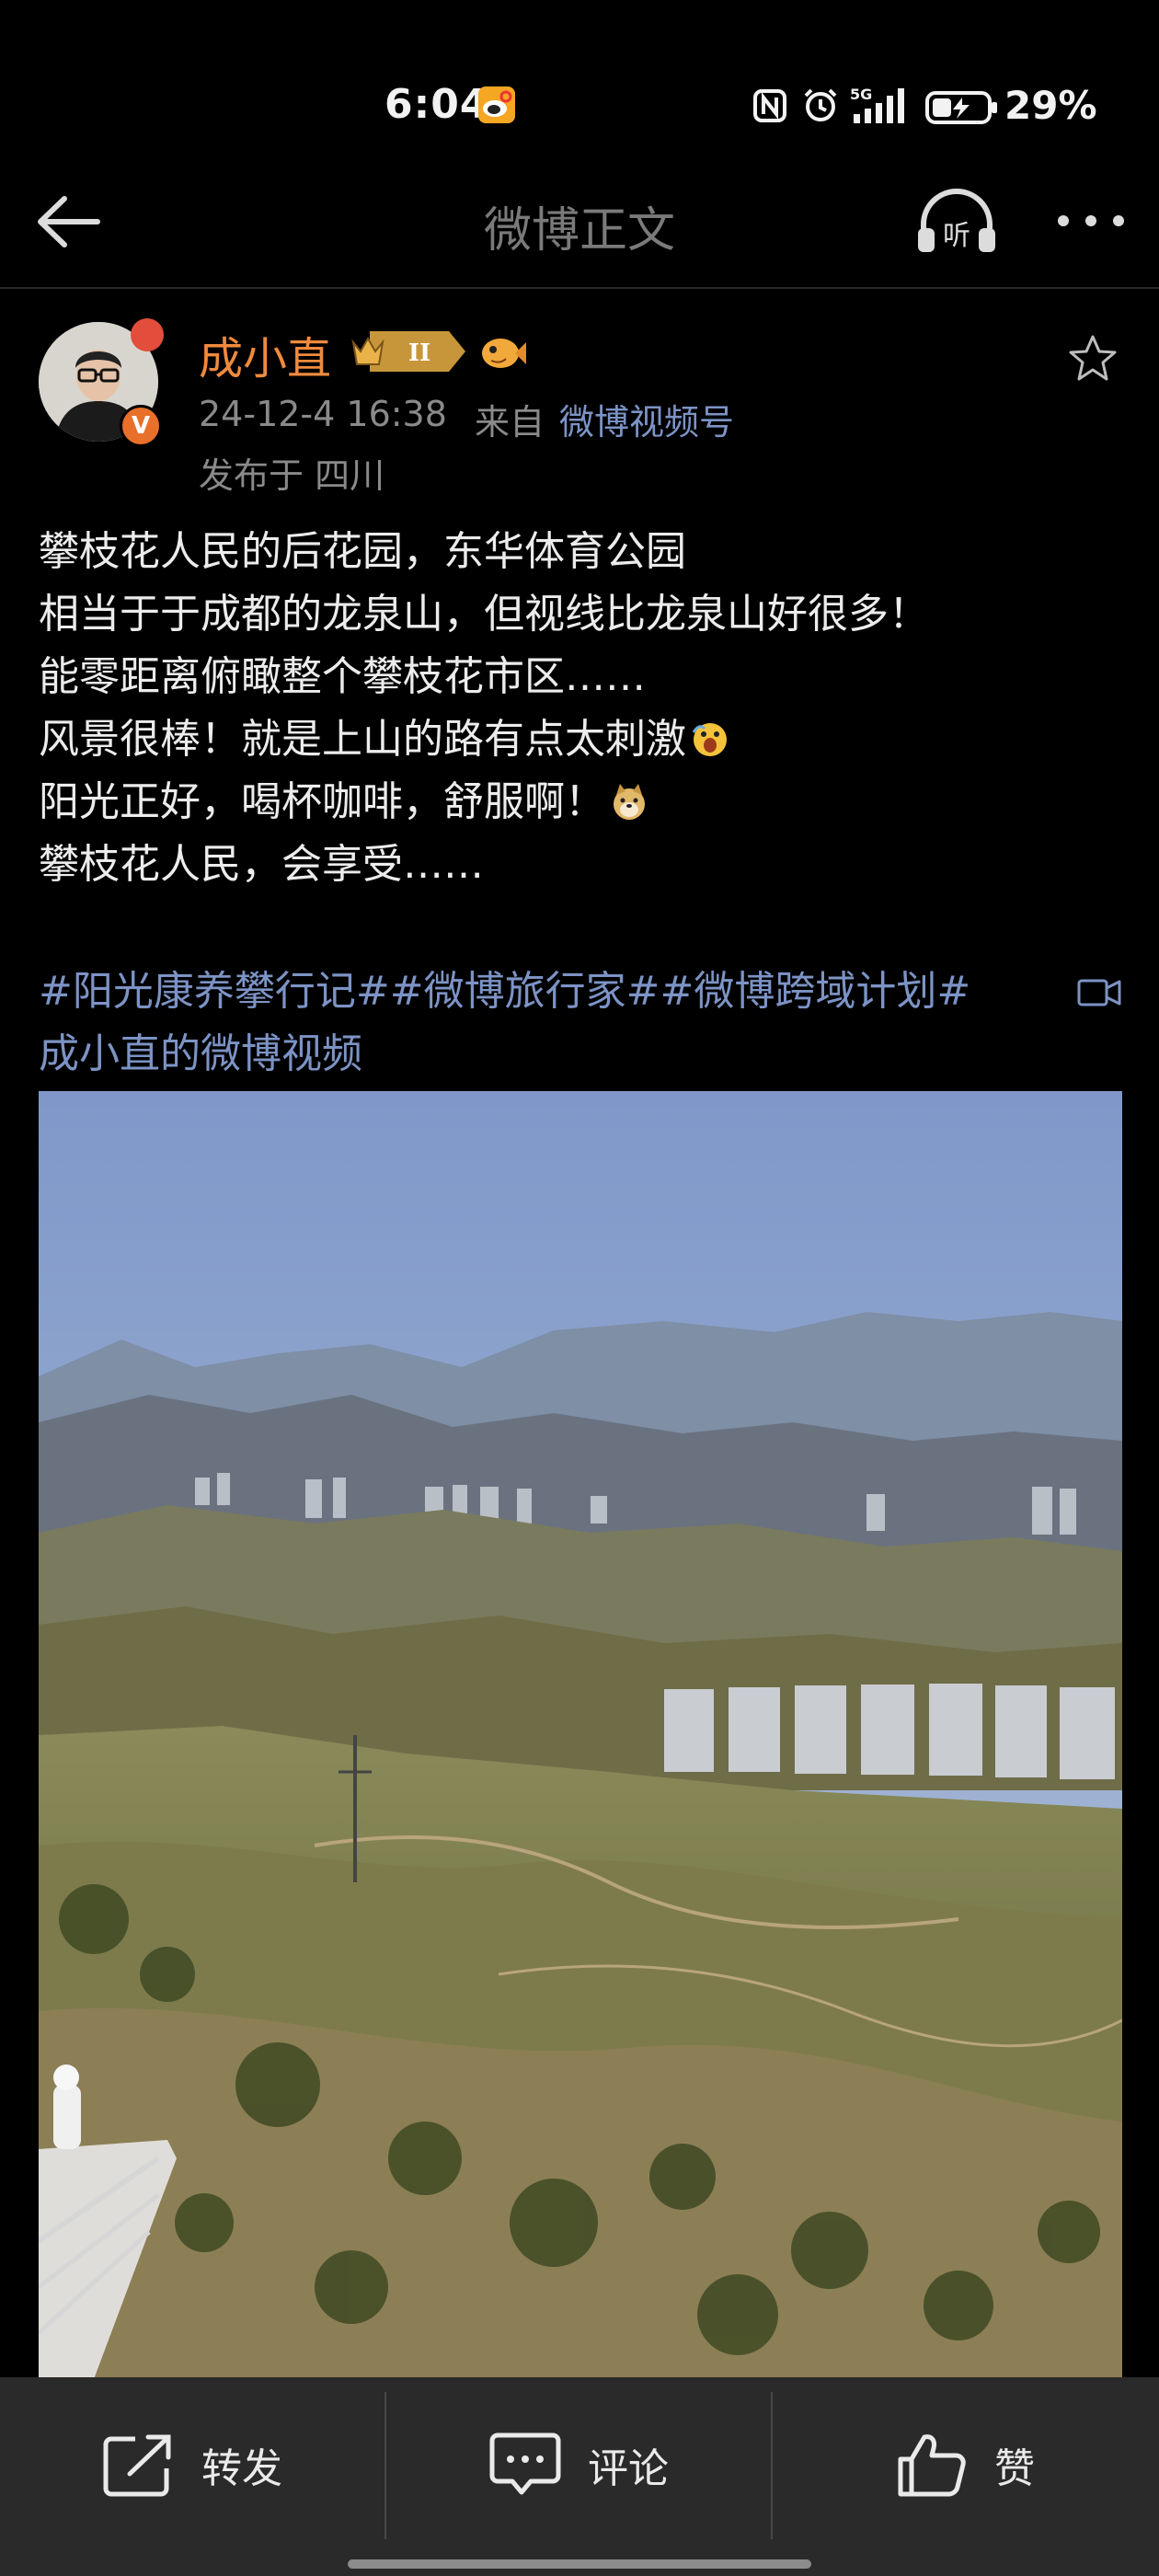  I want to click on nfc-icon, so click(769, 105).